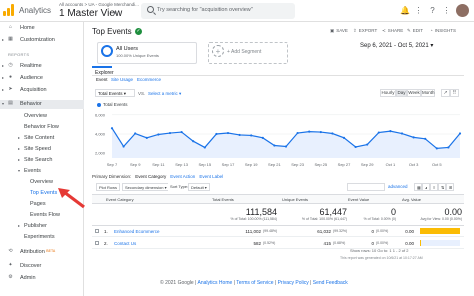 The height and width of the screenshot is (296, 474). Describe the element at coordinates (401, 93) in the screenshot. I see `granularity-day: Day` at that location.